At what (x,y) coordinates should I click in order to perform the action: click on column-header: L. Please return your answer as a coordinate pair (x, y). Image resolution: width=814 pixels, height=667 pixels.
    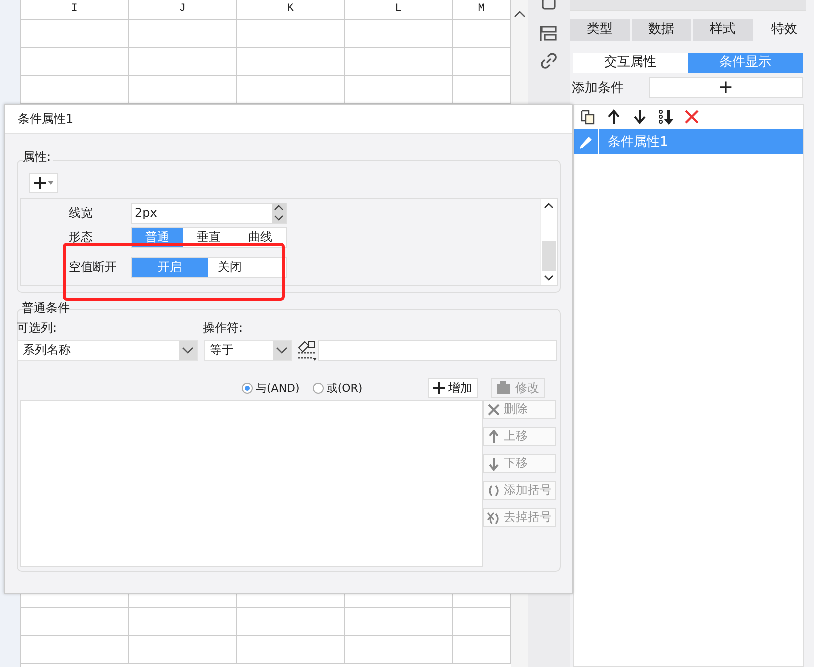
    Looking at the image, I should click on (399, 9).